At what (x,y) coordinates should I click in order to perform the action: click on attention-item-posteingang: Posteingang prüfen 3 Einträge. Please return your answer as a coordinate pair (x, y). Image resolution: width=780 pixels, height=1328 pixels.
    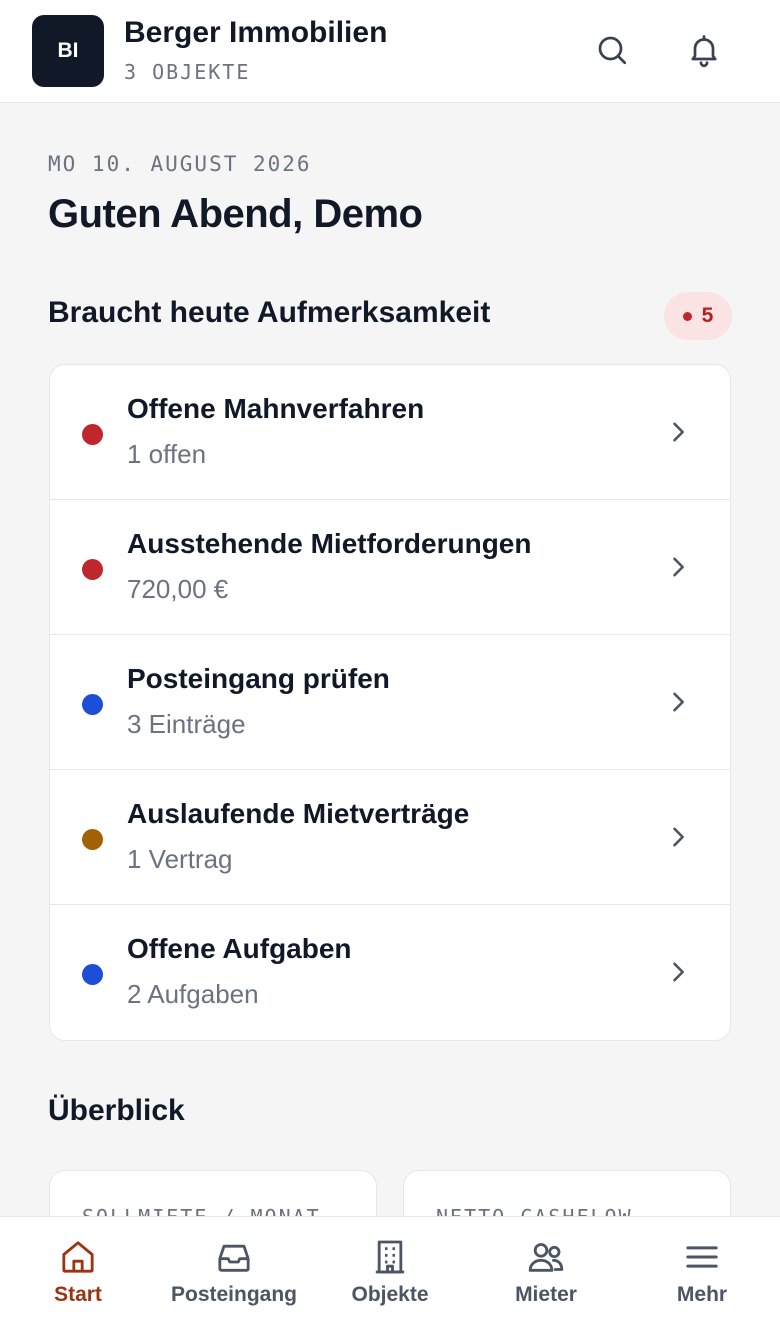
    Looking at the image, I should click on (390, 702).